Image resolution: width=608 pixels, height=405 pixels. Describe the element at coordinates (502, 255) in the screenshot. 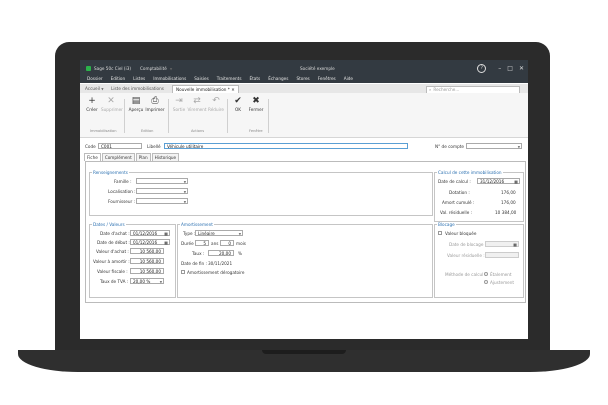

I see `valeur-residuelle-input` at that location.